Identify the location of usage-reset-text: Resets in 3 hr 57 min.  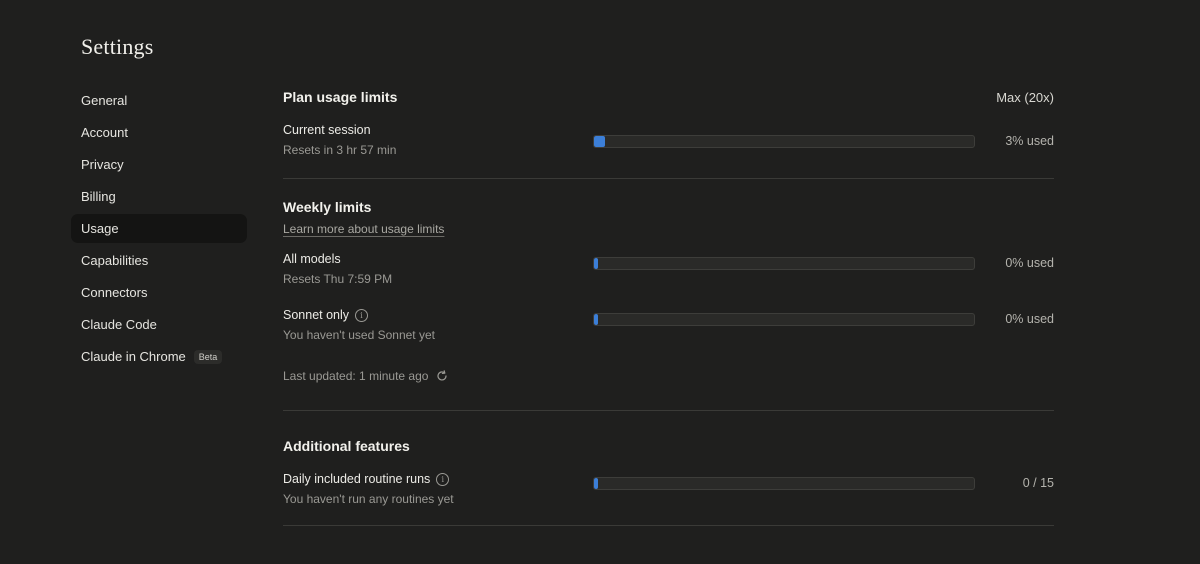
(340, 150).